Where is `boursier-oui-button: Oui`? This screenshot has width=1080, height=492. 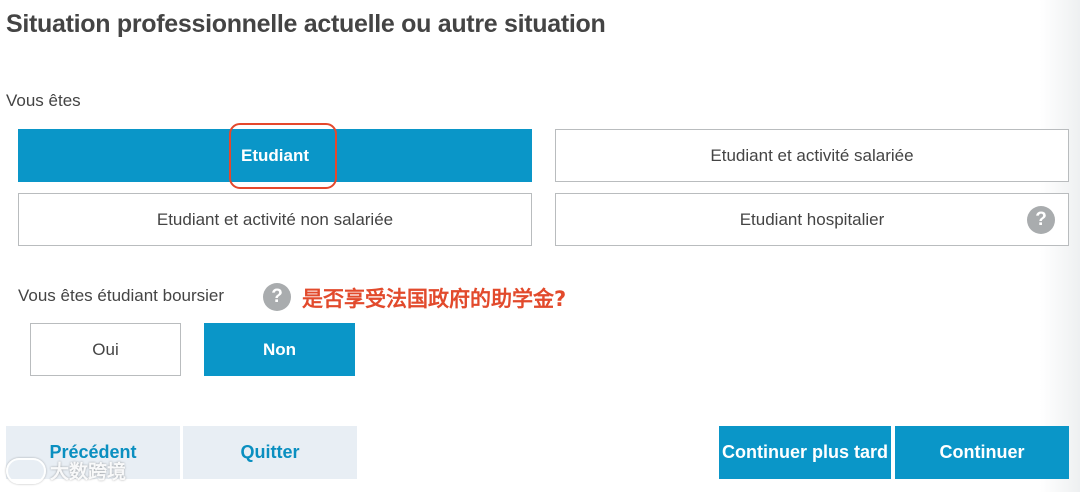 boursier-oui-button: Oui is located at coordinates (105, 349).